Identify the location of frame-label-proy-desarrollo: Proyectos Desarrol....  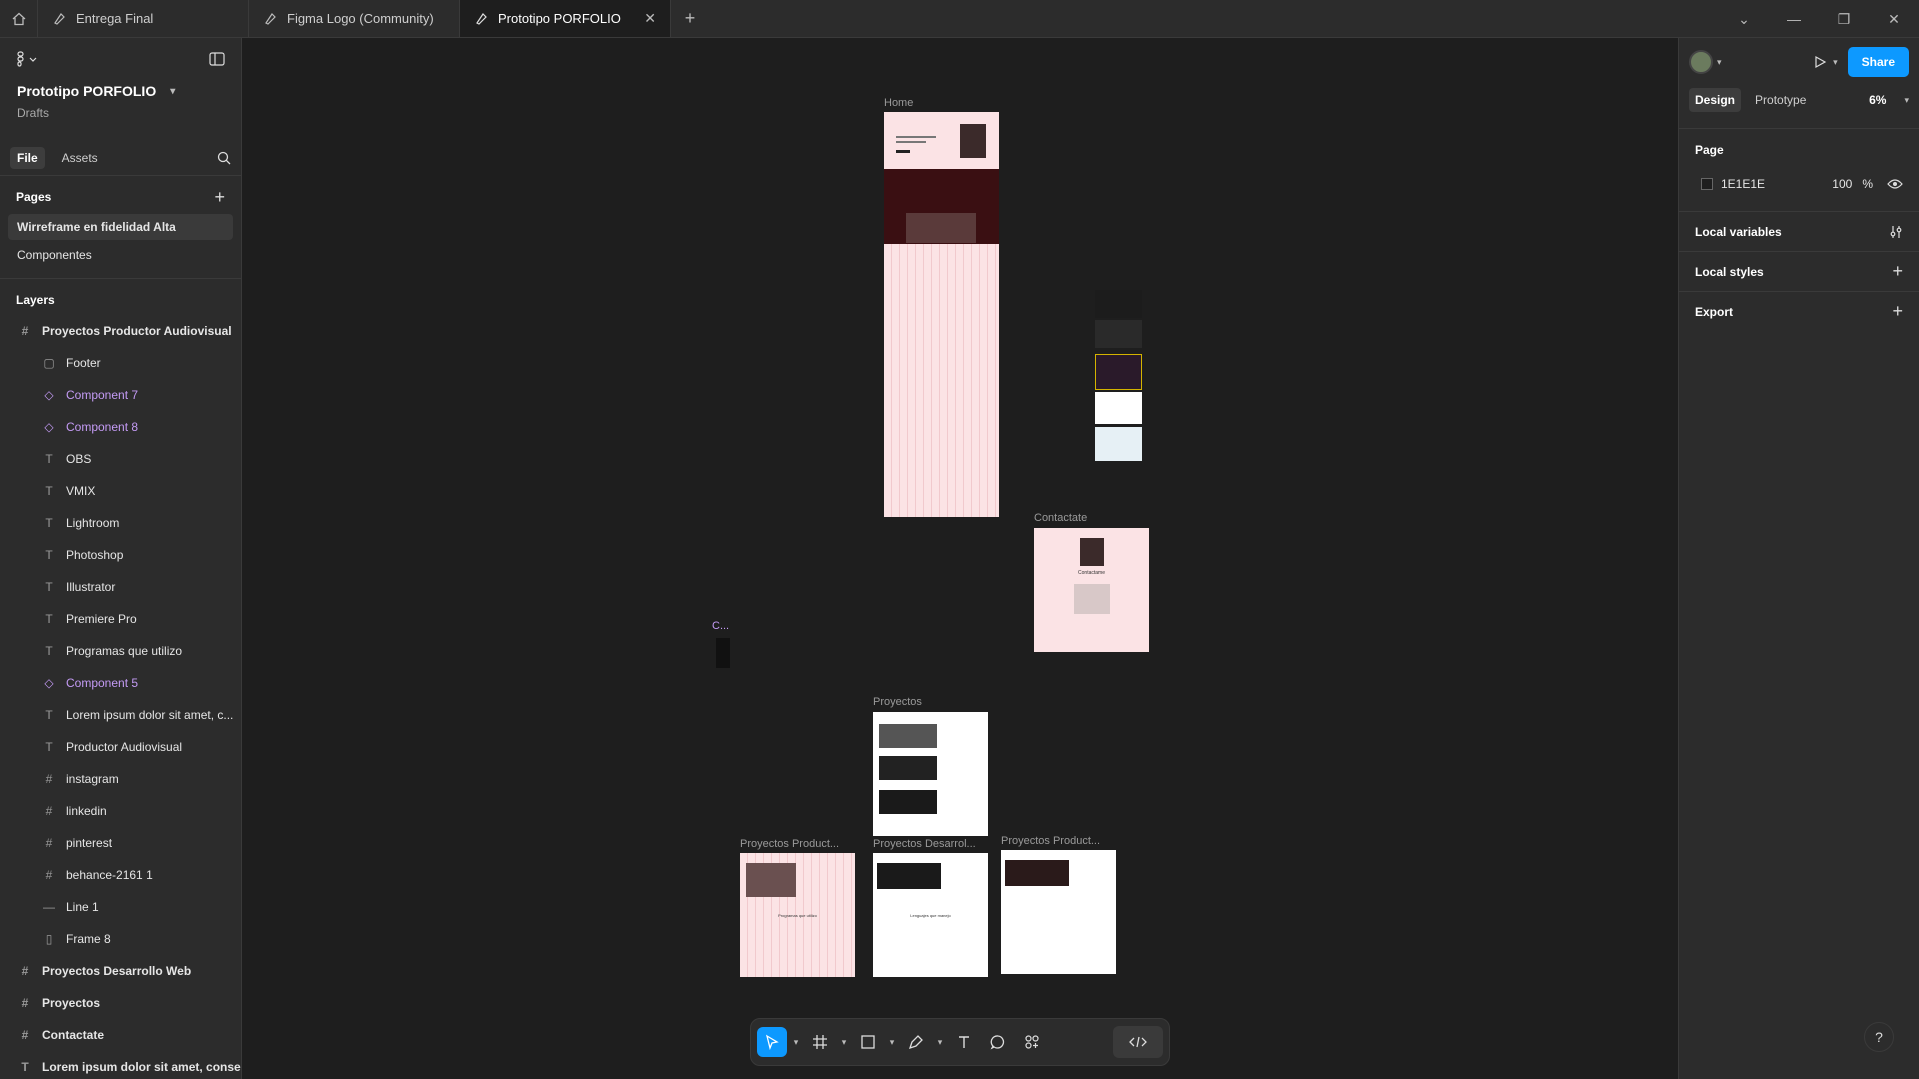
(924, 844).